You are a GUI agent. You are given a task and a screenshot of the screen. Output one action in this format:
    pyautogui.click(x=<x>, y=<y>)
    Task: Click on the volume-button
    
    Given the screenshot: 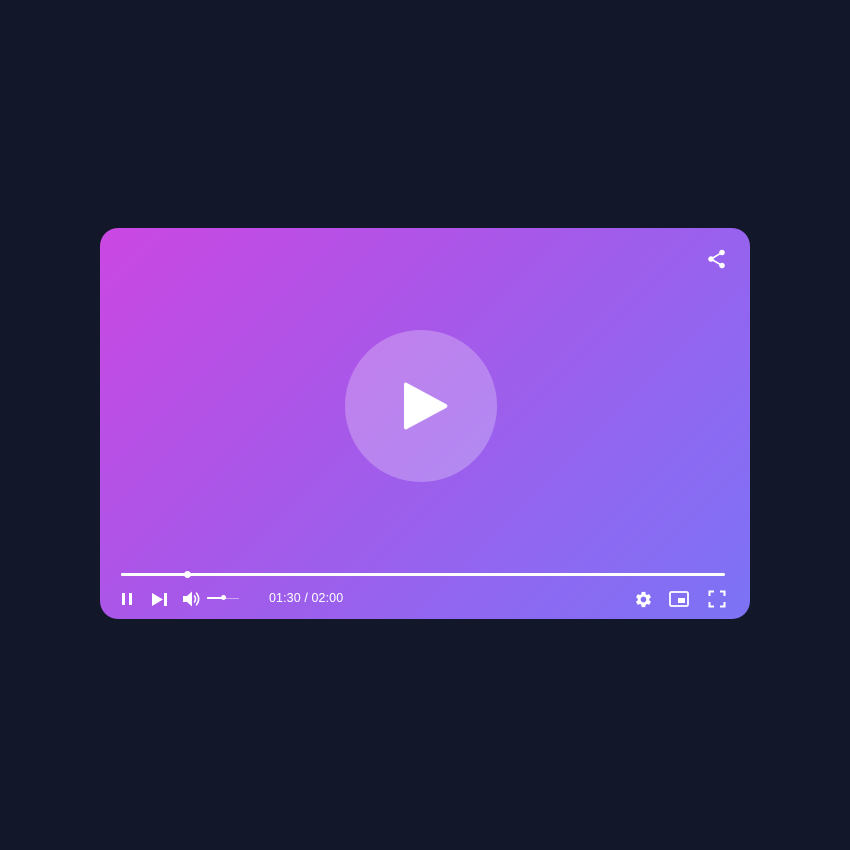 What is the action you would take?
    pyautogui.click(x=192, y=599)
    